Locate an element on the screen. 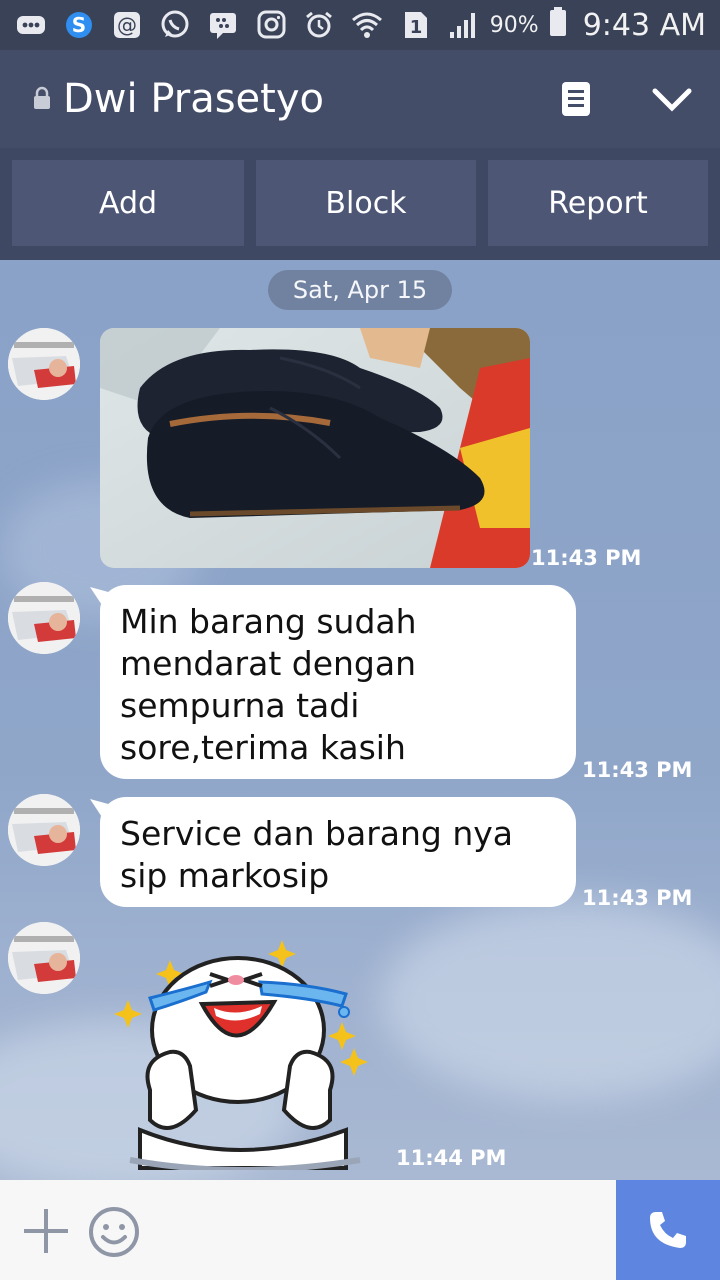  shoe-photo is located at coordinates (315, 448).